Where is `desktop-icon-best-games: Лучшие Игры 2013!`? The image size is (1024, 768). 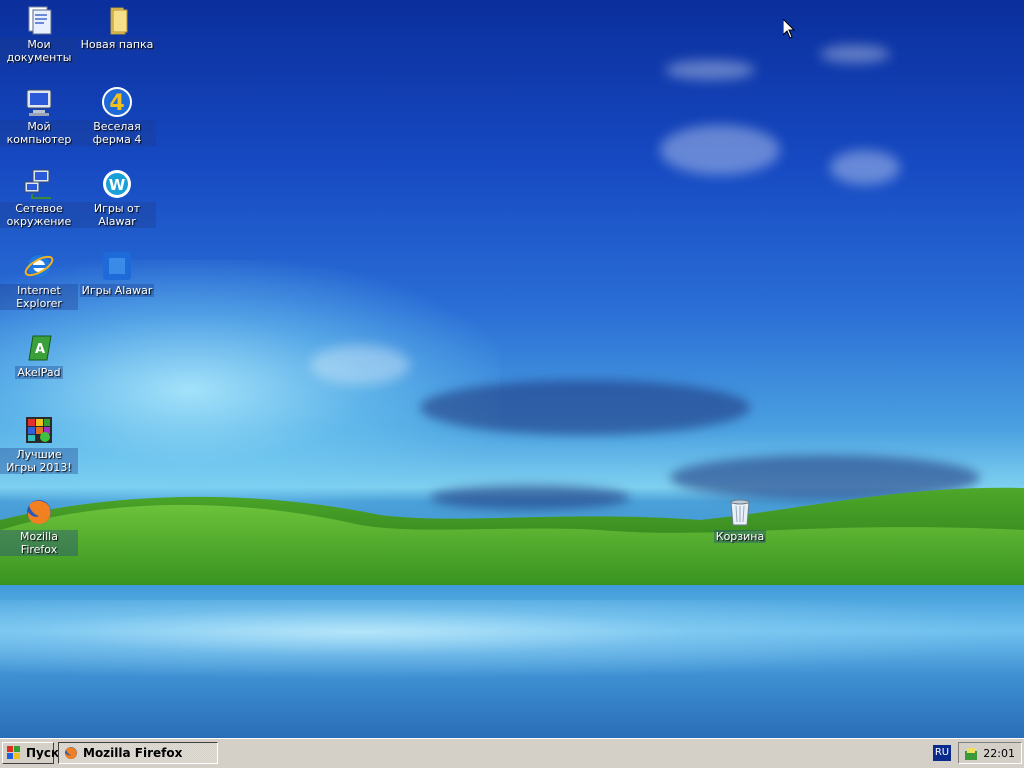 desktop-icon-best-games: Лучшие Игры 2013! is located at coordinates (39, 444).